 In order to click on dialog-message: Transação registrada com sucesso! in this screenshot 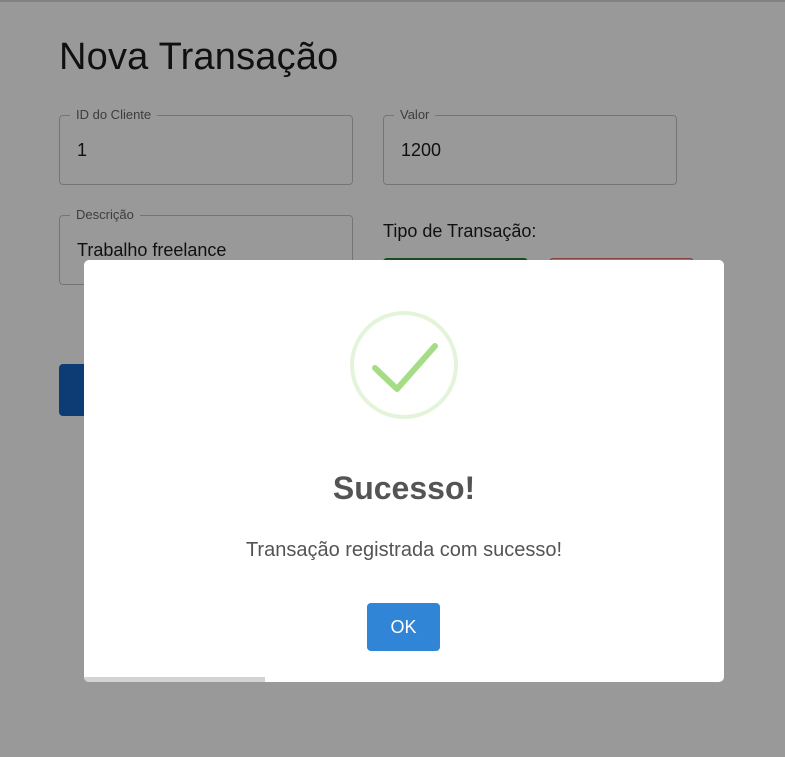, I will do `click(404, 550)`.